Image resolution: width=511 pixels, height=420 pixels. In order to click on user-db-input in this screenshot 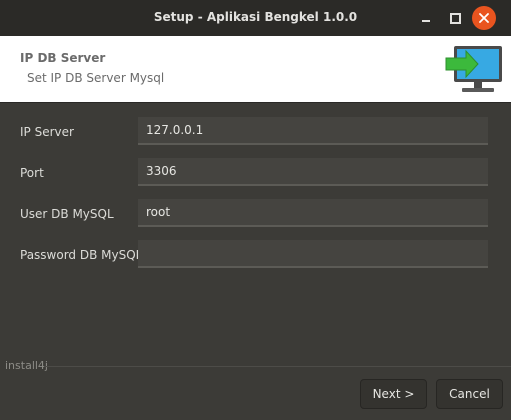, I will do `click(313, 213)`.